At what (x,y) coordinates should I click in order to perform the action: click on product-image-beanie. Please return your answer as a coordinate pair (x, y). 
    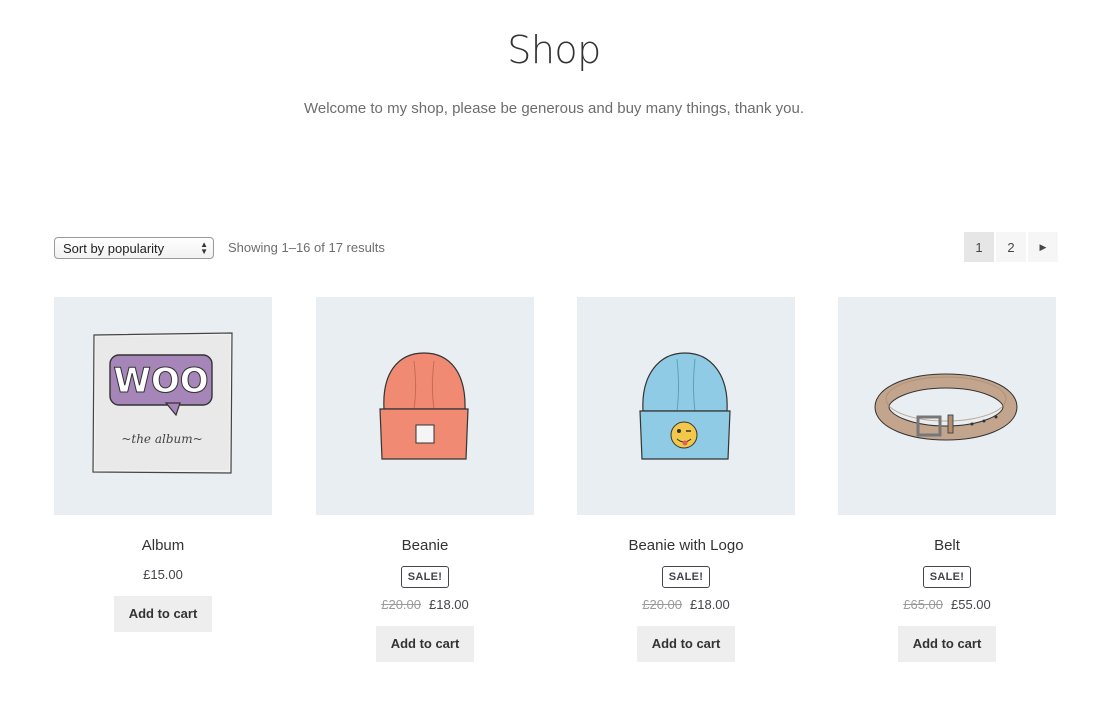
    Looking at the image, I should click on (425, 406).